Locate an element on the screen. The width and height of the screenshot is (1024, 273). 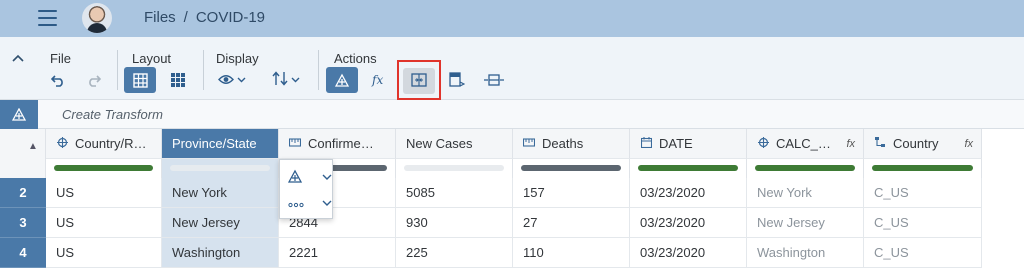
group-label-actions: Actions is located at coordinates (355, 58).